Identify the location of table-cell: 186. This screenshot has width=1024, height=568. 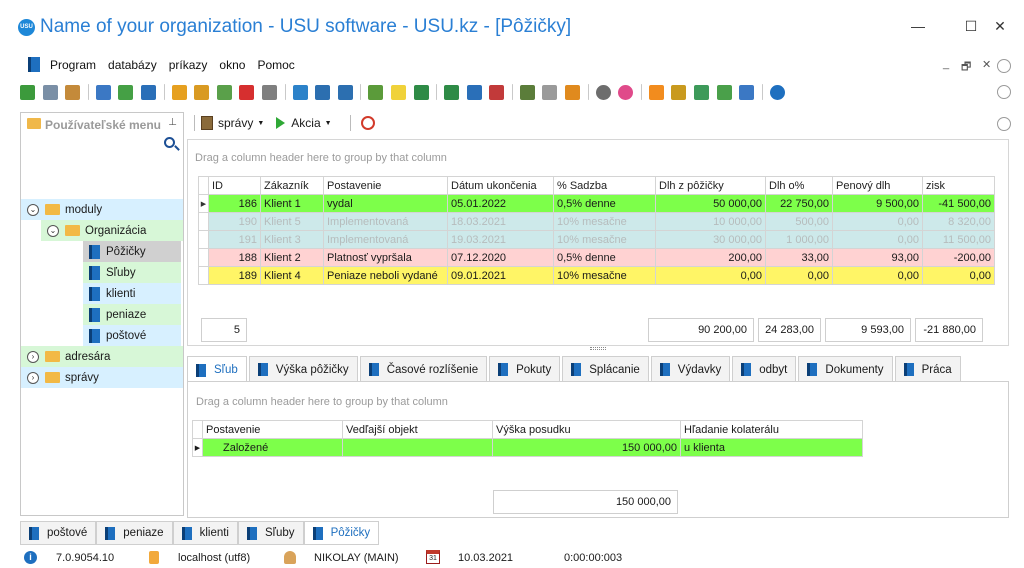
(234, 203).